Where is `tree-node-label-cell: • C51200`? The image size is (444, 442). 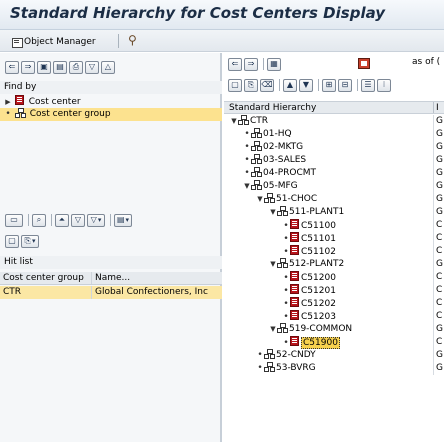 tree-node-label-cell: • C51200 is located at coordinates (329, 277).